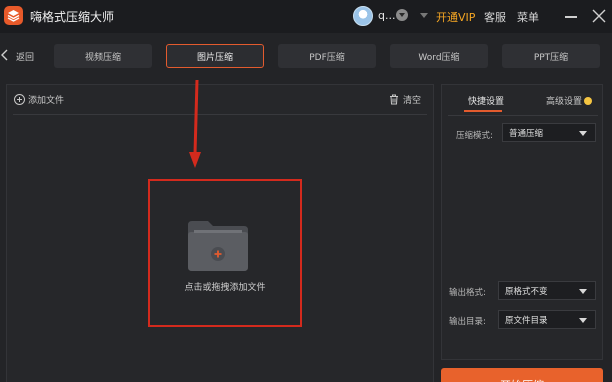  What do you see at coordinates (72, 17) in the screenshot?
I see `app-title: 嗨格式压缩大师` at bounding box center [72, 17].